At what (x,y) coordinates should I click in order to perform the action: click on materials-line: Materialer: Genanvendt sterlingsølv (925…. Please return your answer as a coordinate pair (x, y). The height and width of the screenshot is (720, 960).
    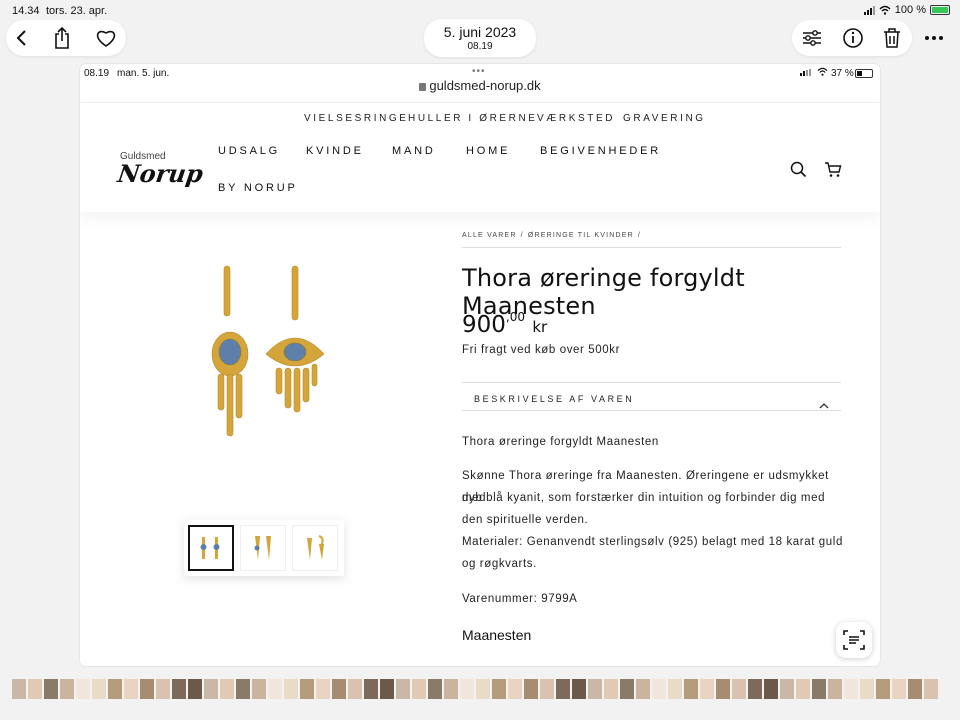
    Looking at the image, I should click on (652, 542).